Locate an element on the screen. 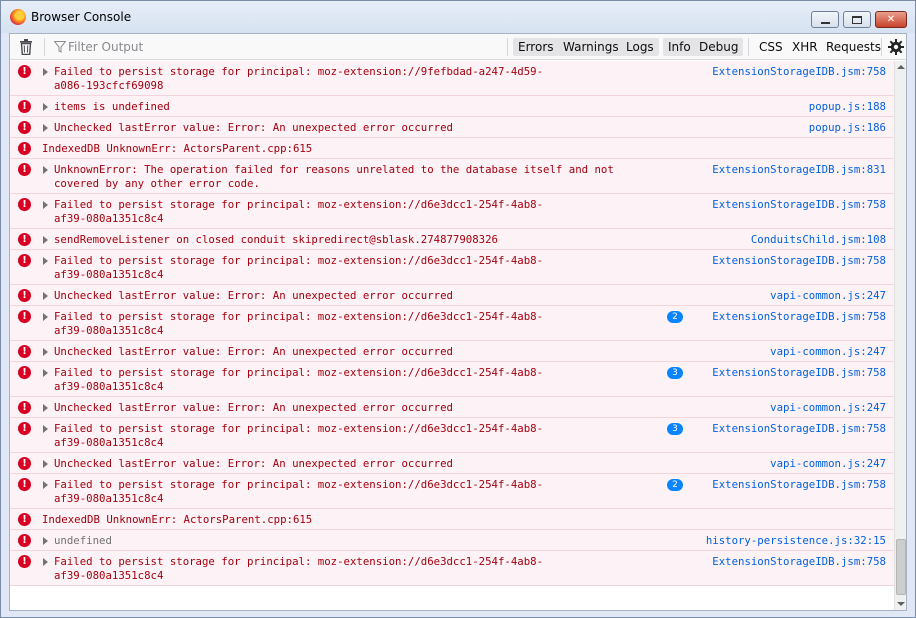 This screenshot has height=618, width=916. filter-info-button: Info is located at coordinates (679, 47).